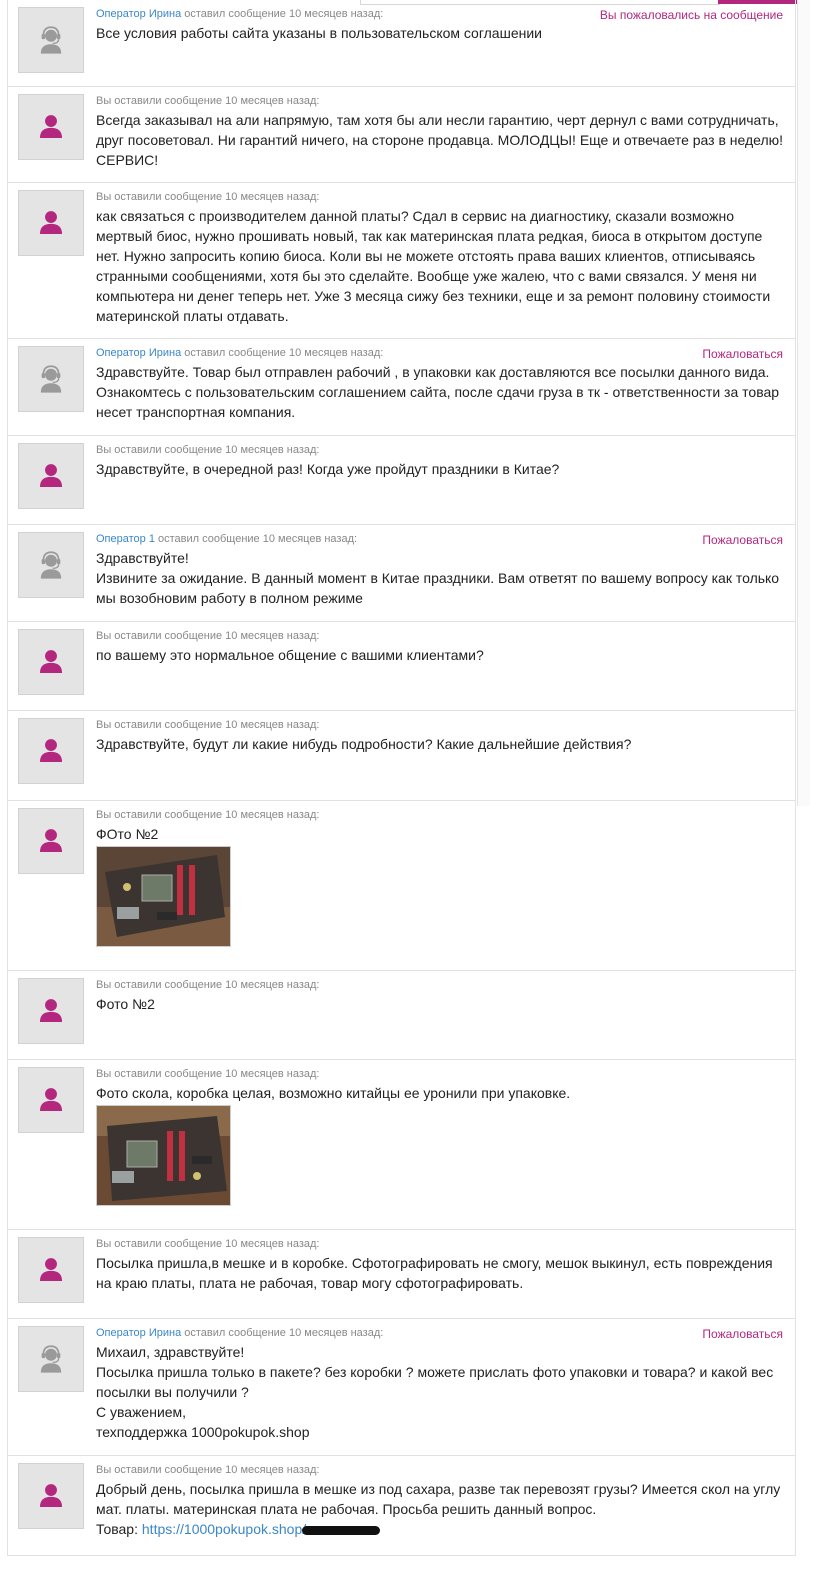  What do you see at coordinates (341, 1530) in the screenshot?
I see `redaction-mark` at bounding box center [341, 1530].